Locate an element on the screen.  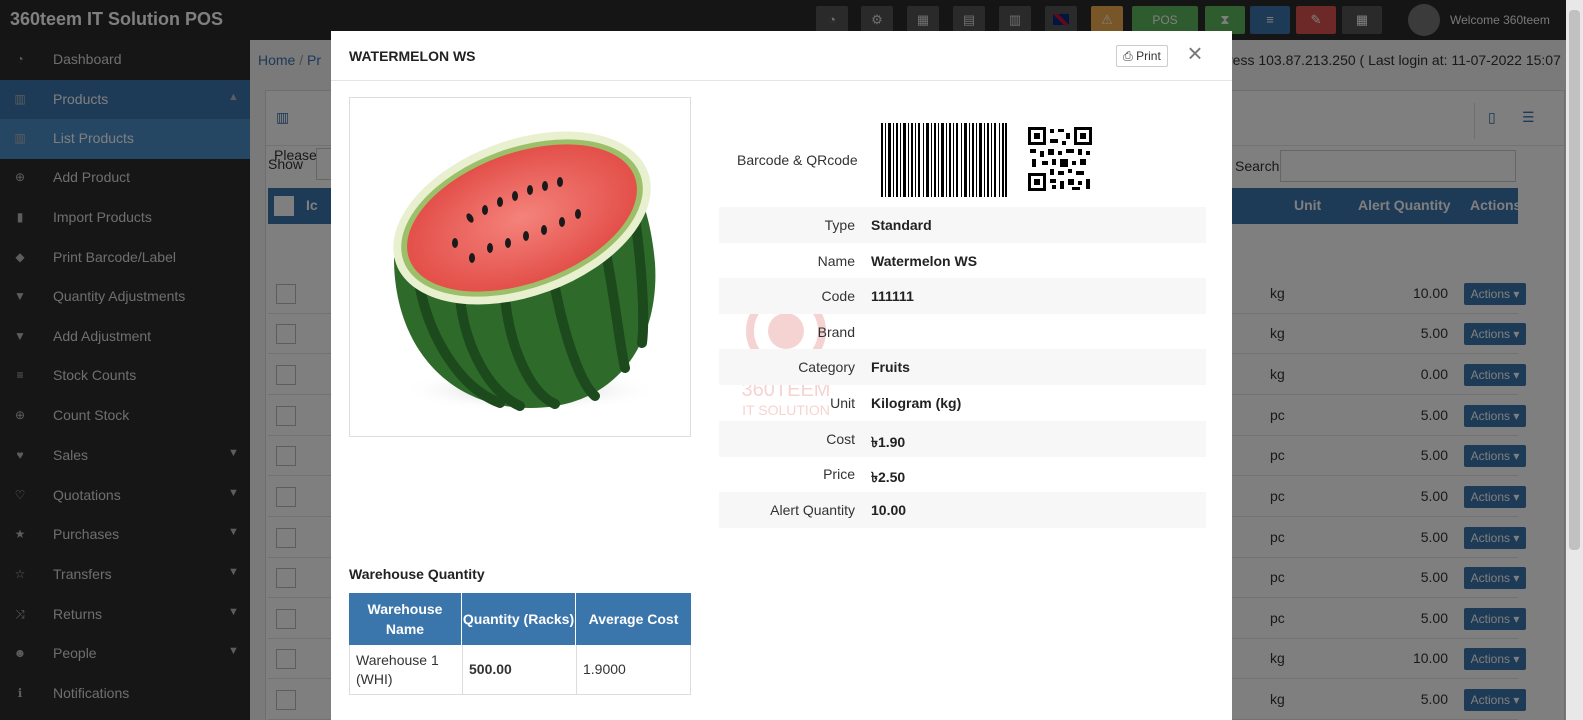
detail-label: Price is located at coordinates (839, 474).